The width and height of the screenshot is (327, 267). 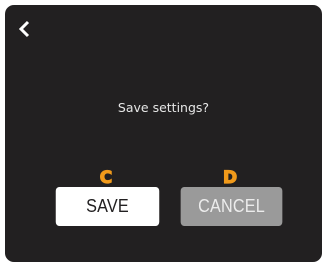 I want to click on cancel-hint-key-badge: D, so click(x=230, y=177).